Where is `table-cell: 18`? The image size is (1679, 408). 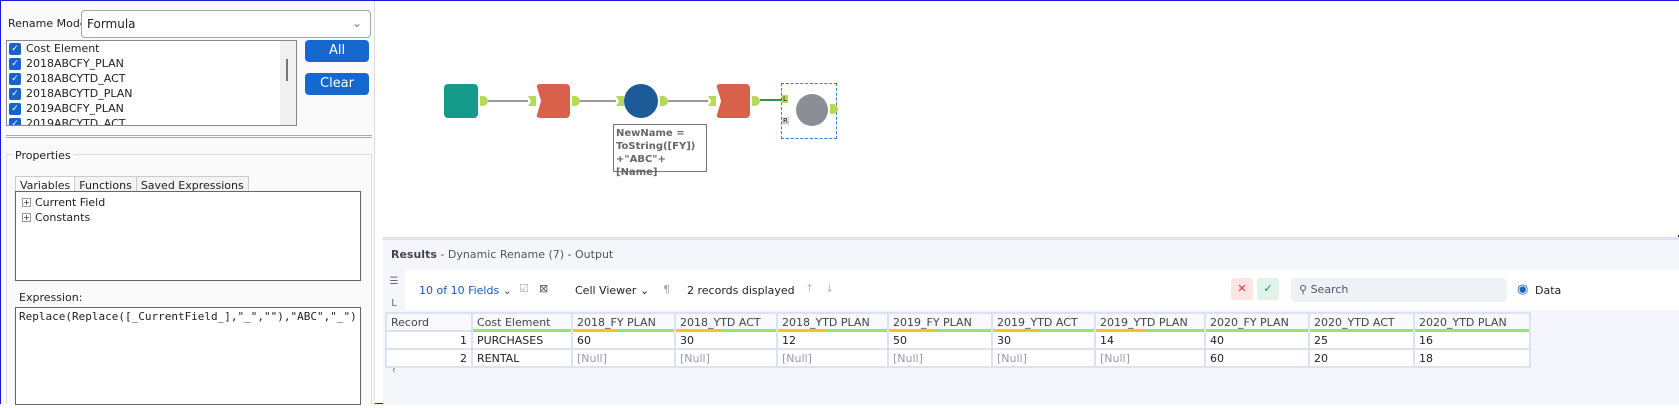 table-cell: 18 is located at coordinates (1472, 358).